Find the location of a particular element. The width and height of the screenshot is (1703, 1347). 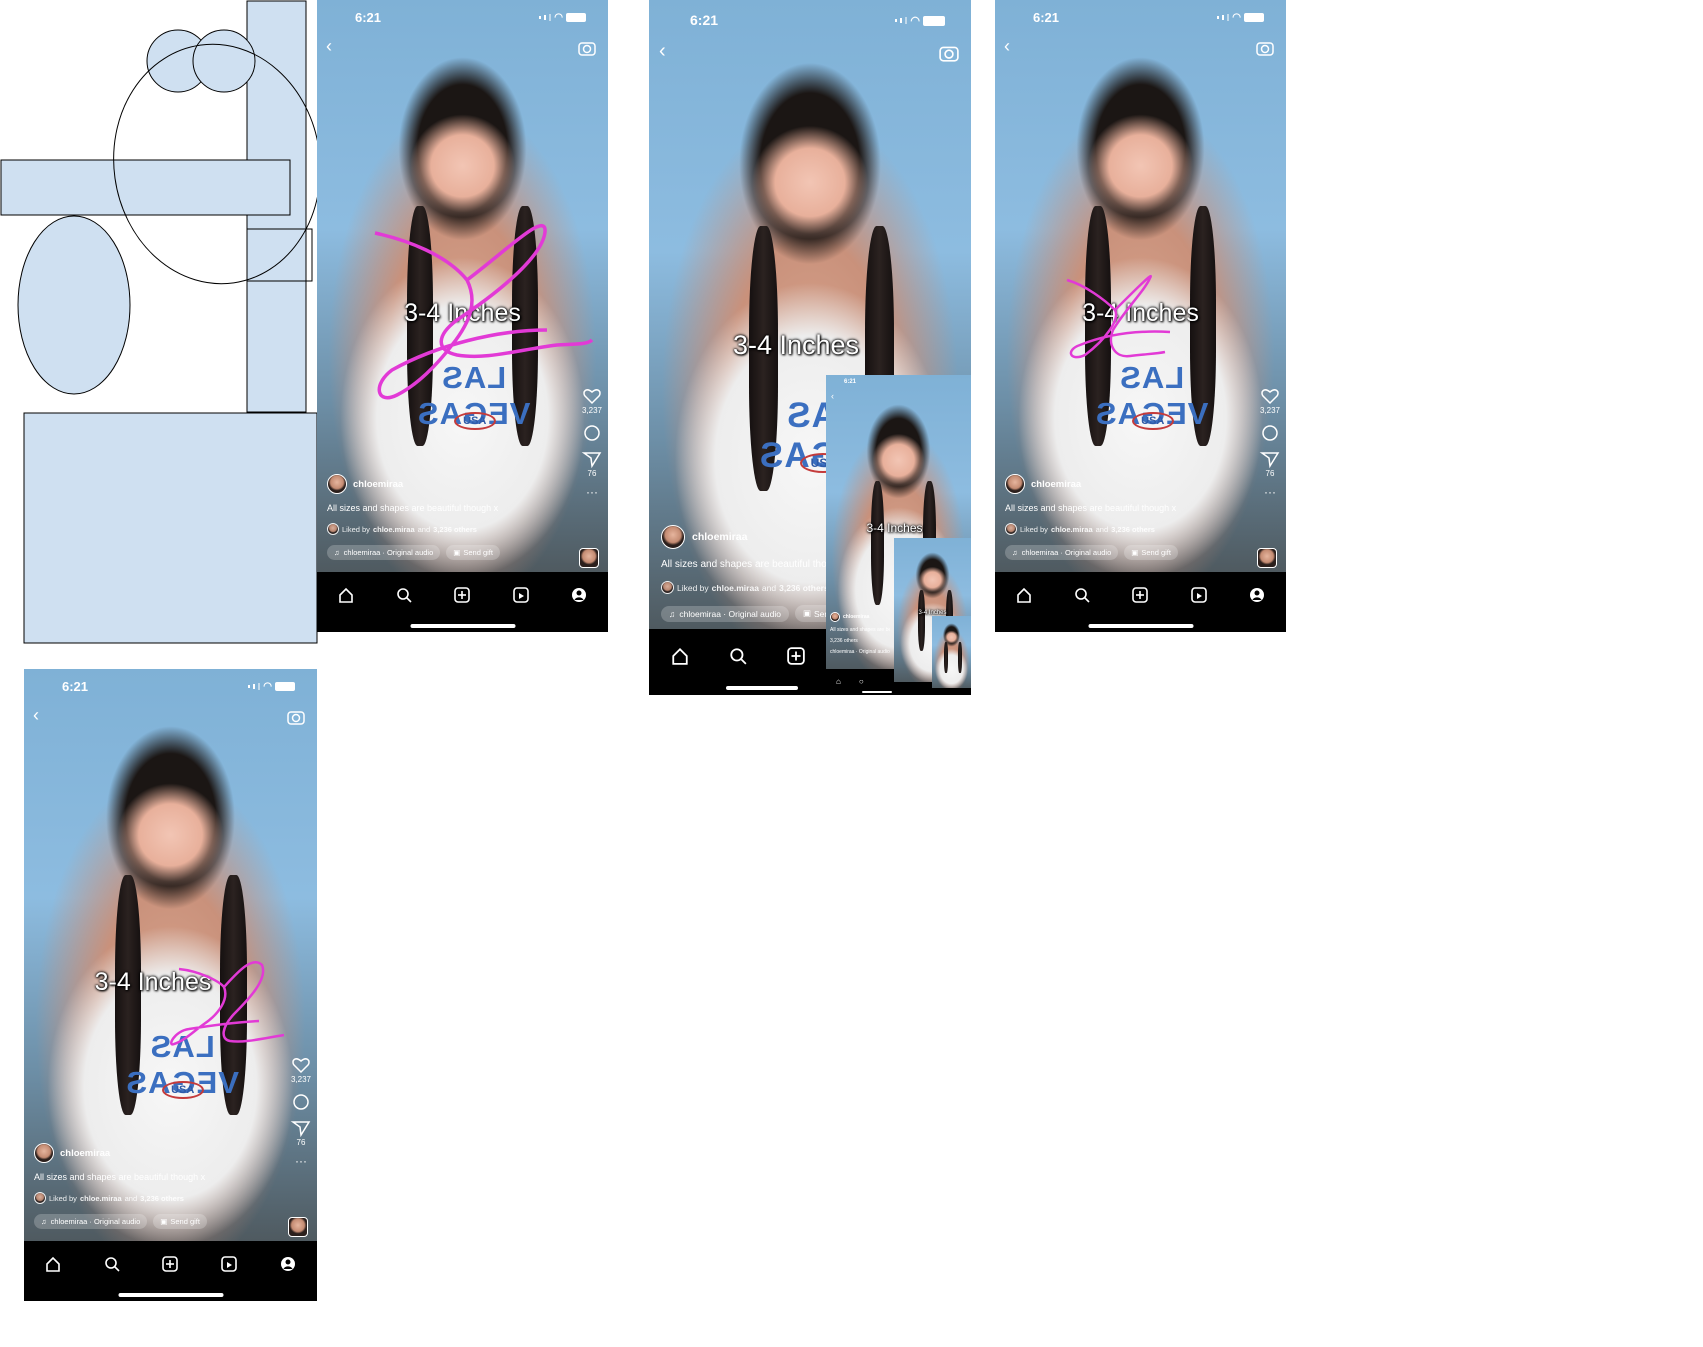

battery-icon is located at coordinates (934, 20).